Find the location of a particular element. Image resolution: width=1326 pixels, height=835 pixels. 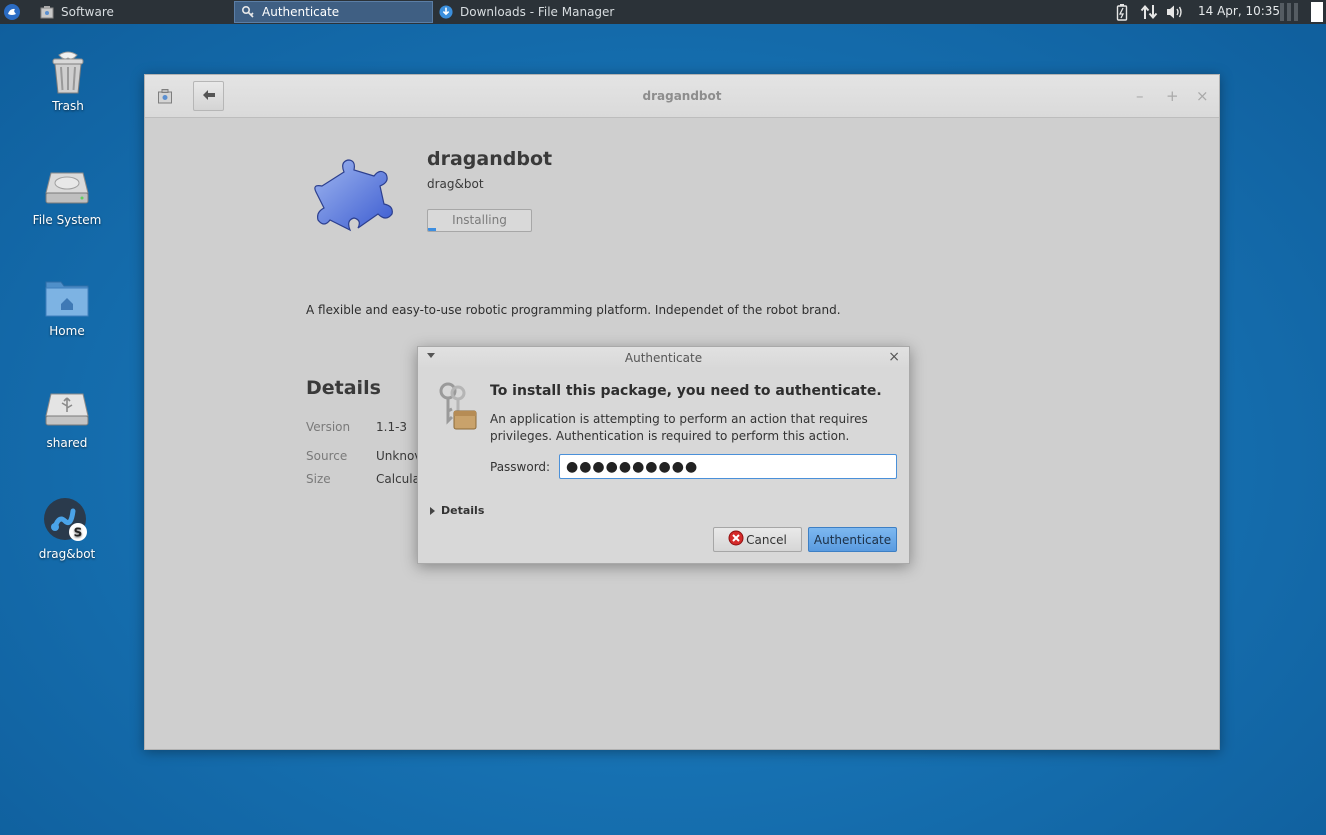

desktop-icon-trash: Trash is located at coordinates (68, 81).